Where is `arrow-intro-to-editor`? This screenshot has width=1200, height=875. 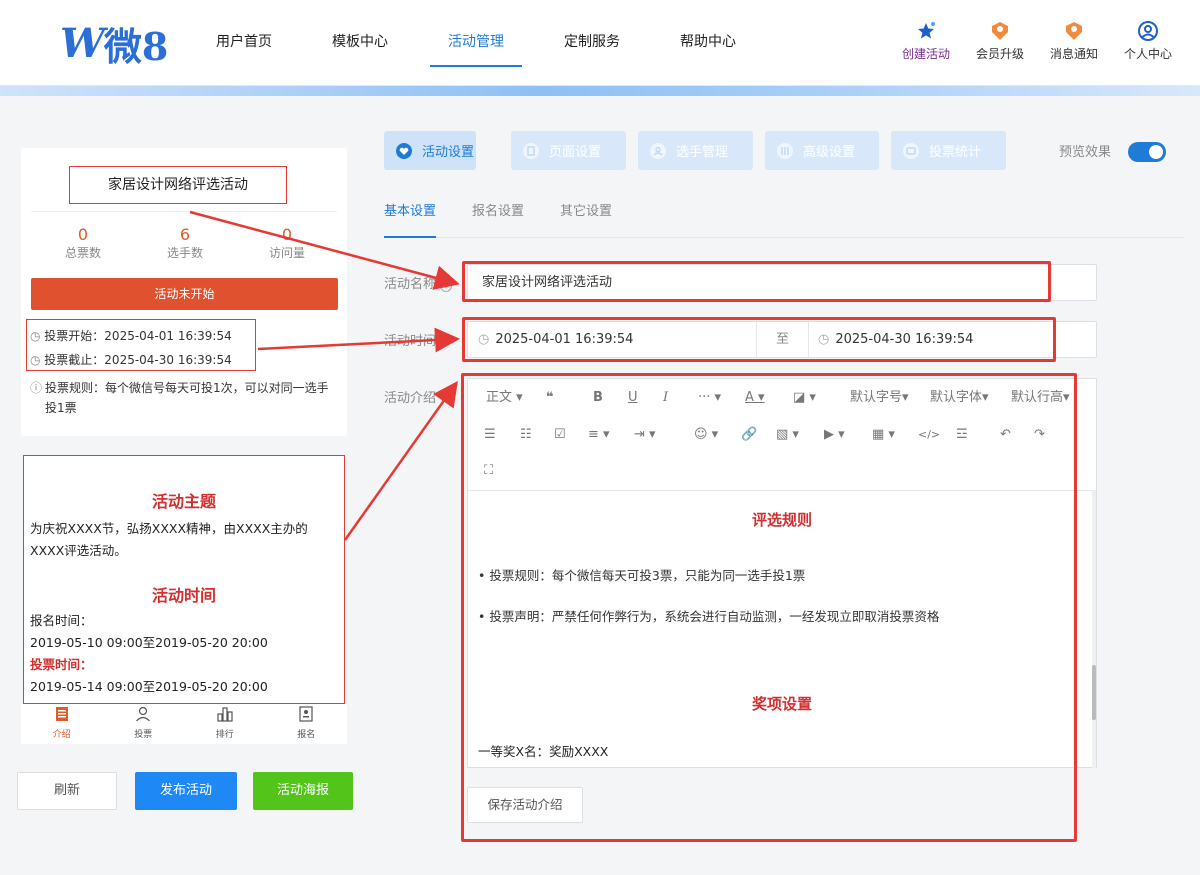
arrow-intro-to-editor is located at coordinates (400, 460).